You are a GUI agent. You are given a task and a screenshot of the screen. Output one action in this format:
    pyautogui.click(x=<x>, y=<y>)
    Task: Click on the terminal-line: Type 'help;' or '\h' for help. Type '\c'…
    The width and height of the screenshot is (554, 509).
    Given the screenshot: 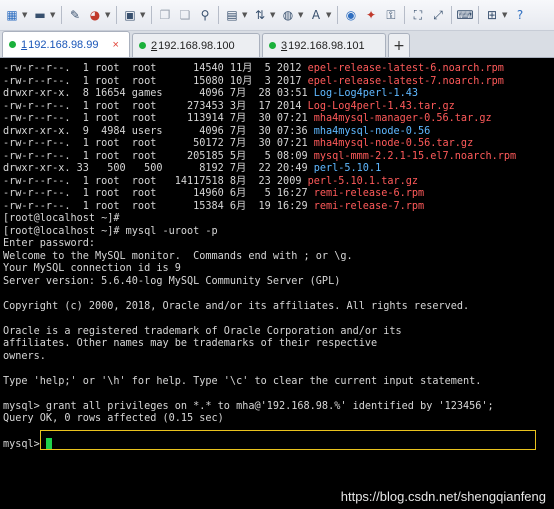 What is the action you would take?
    pyautogui.click(x=278, y=382)
    